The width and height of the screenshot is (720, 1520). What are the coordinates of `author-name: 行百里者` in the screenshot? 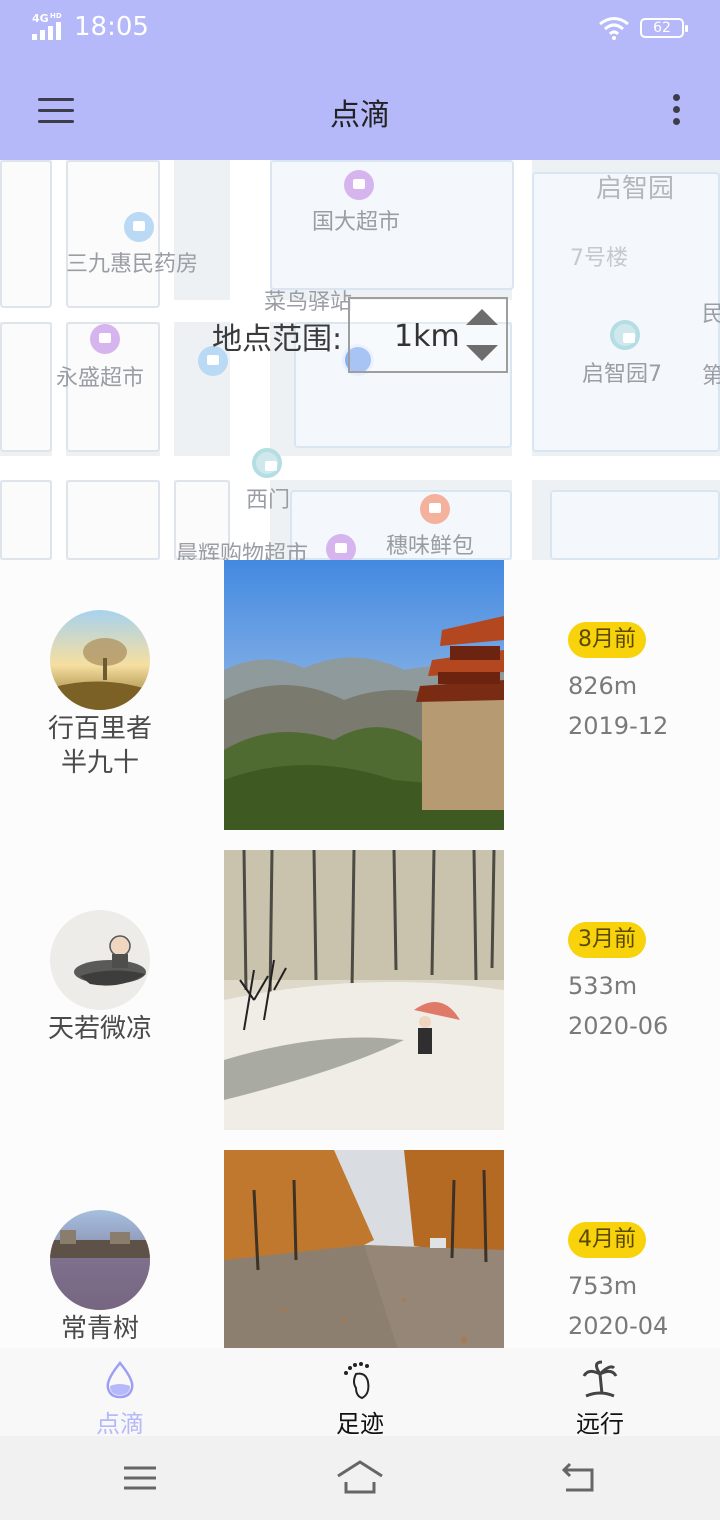 It's located at (99, 729).